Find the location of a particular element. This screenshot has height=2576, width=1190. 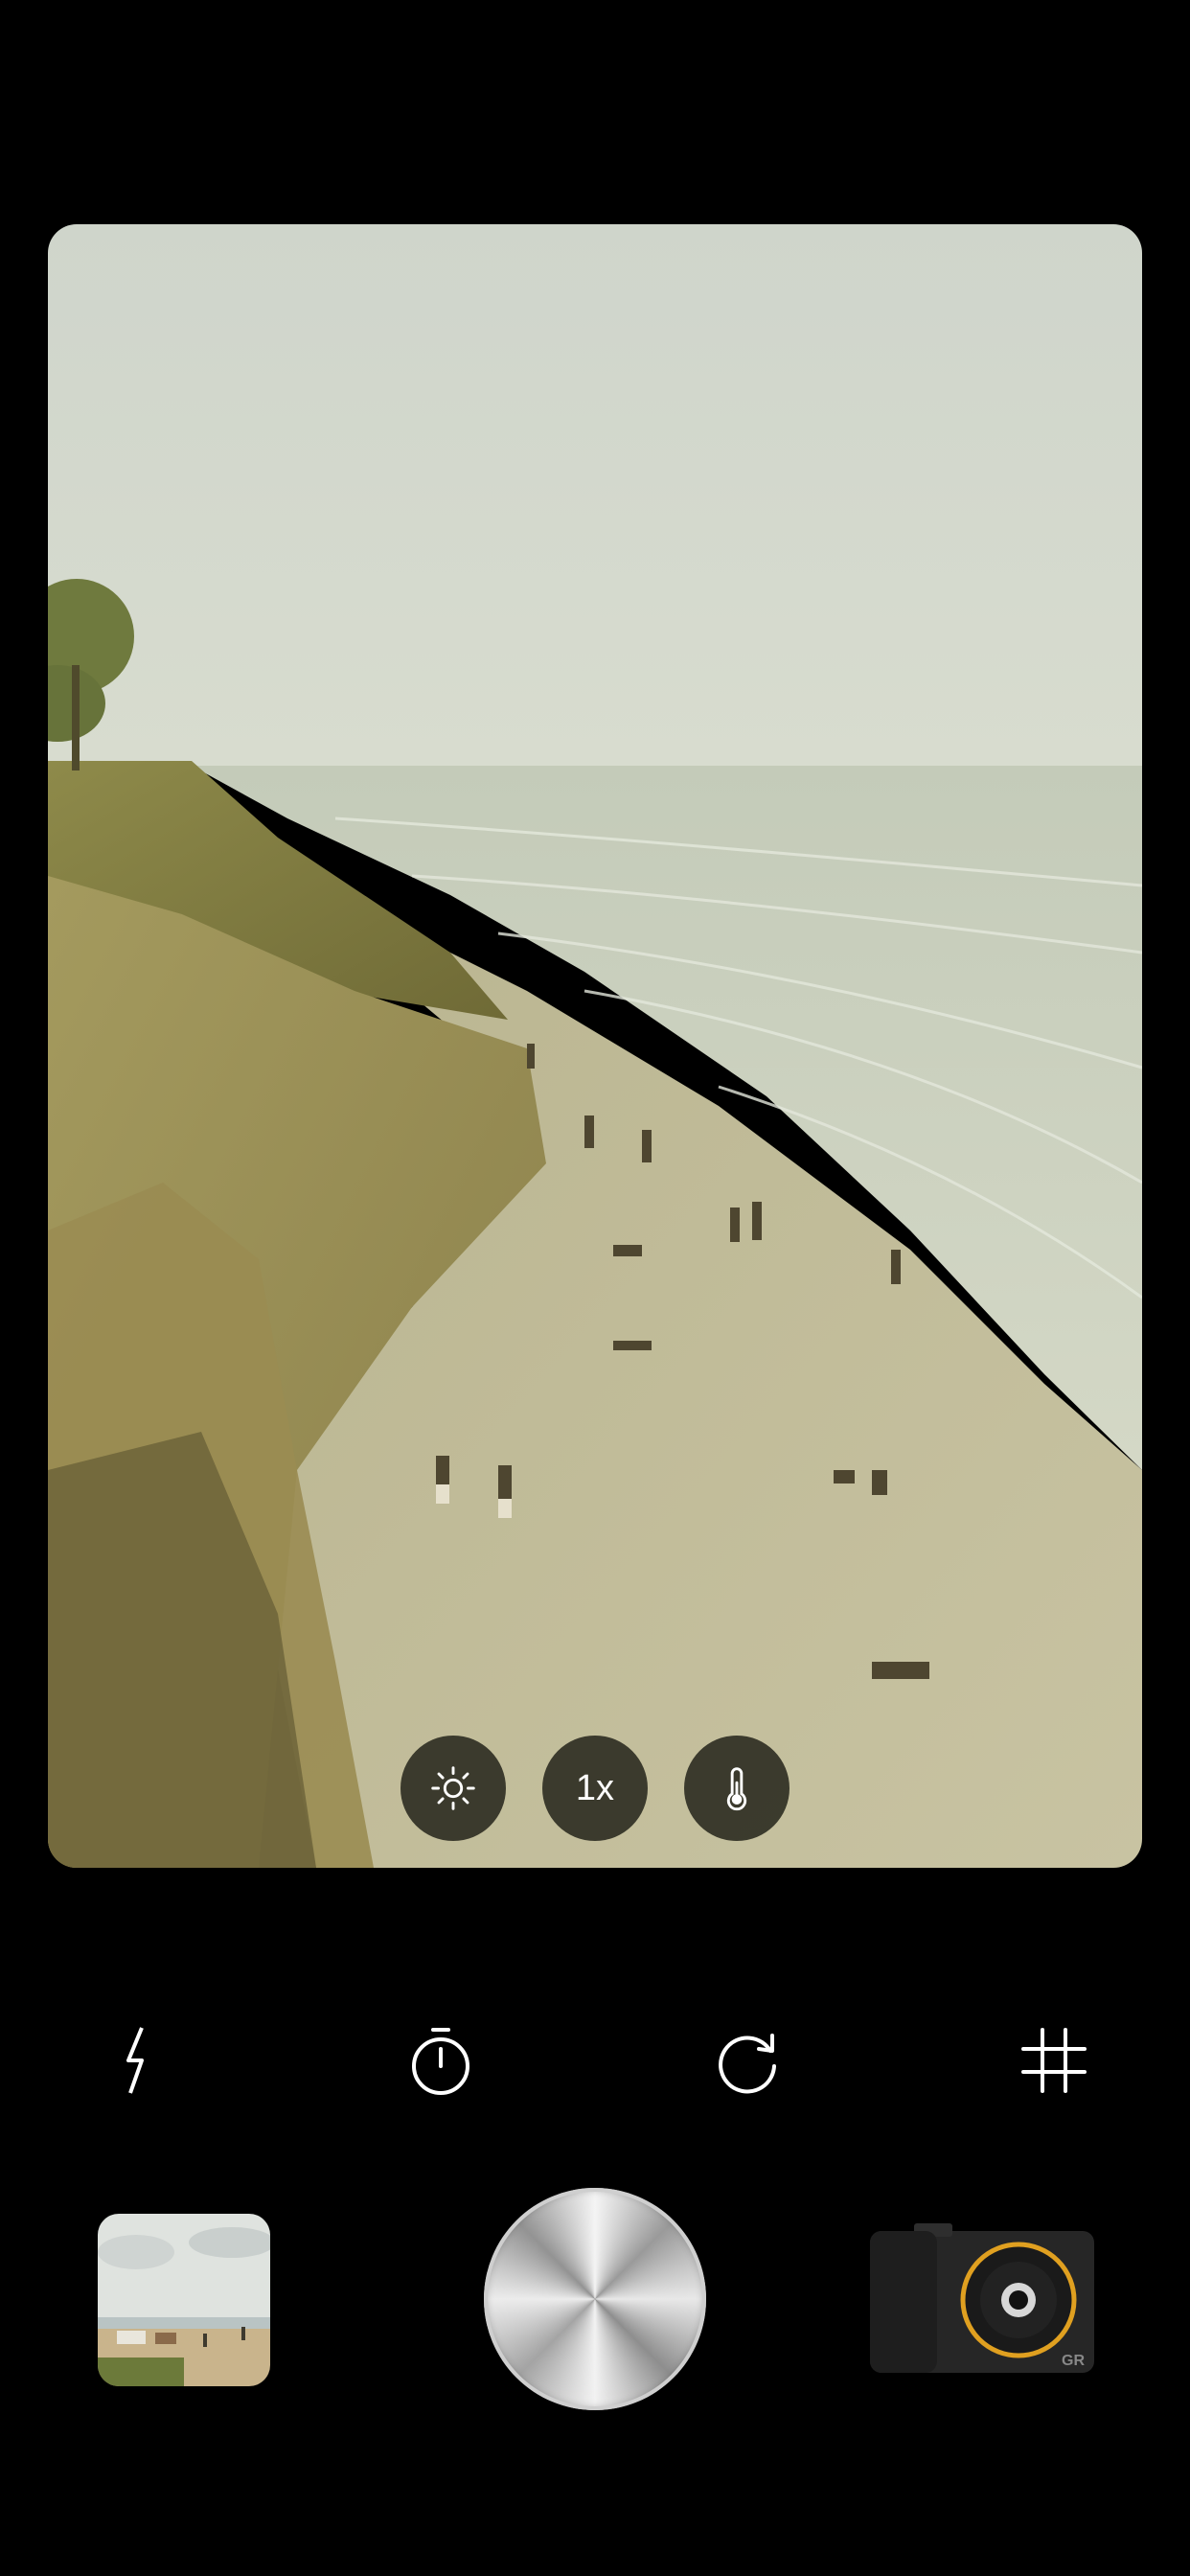

shutter-button is located at coordinates (595, 2299).